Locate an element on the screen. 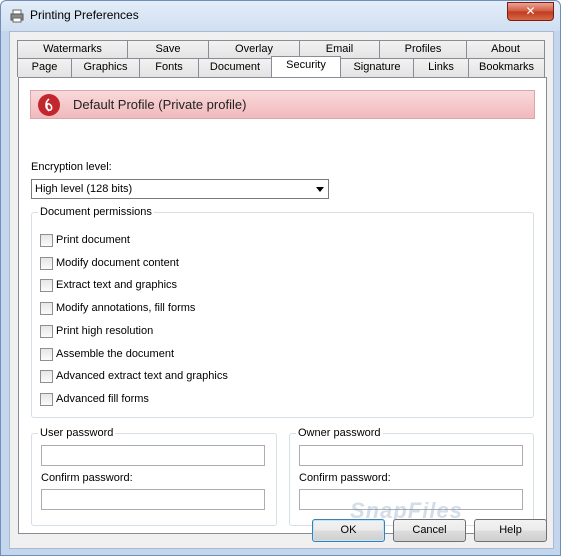  tab-fonts: Fonts is located at coordinates (169, 67).